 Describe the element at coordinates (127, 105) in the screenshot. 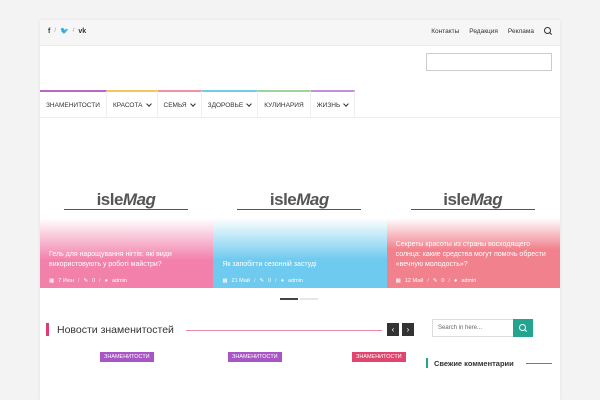

I see `nav-label: КРАСОТА` at that location.